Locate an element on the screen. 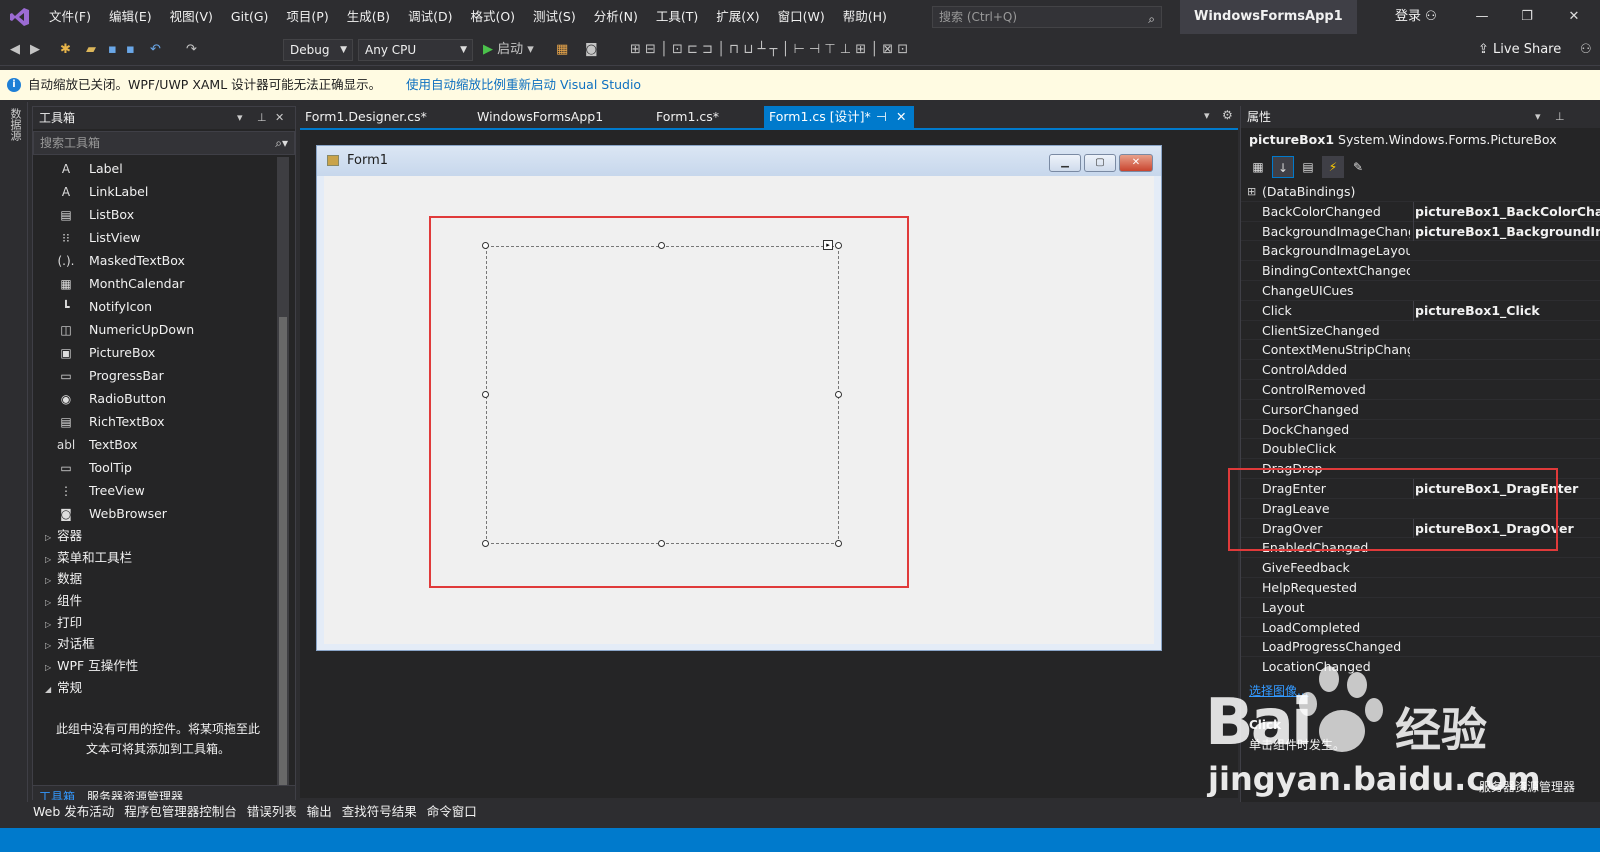  property-value: pictureBox1_BackColorChanged is located at coordinates (1506, 211).